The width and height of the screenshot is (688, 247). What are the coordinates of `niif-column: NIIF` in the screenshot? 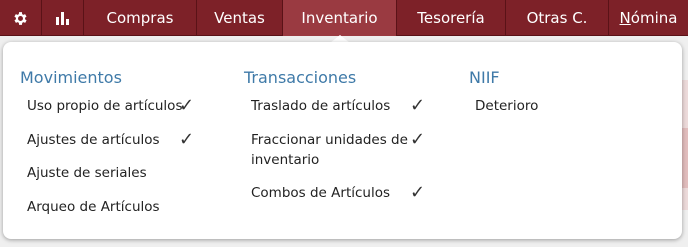 It's located at (484, 78).